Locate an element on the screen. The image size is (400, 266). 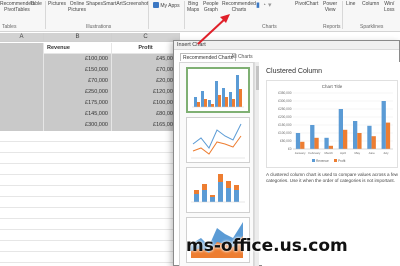
online-pictures-label-2: Pictures is located at coordinates (77, 10).